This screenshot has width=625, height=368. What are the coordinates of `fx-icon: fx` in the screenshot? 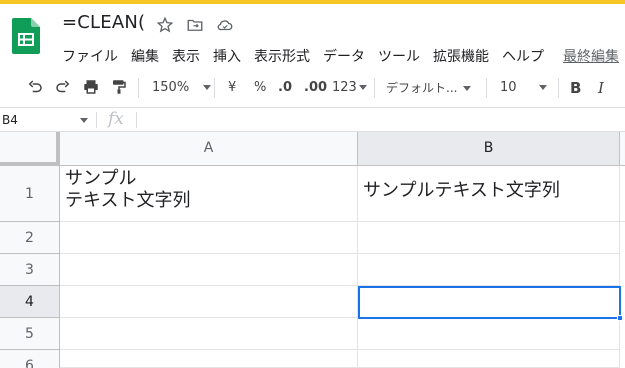 It's located at (116, 119).